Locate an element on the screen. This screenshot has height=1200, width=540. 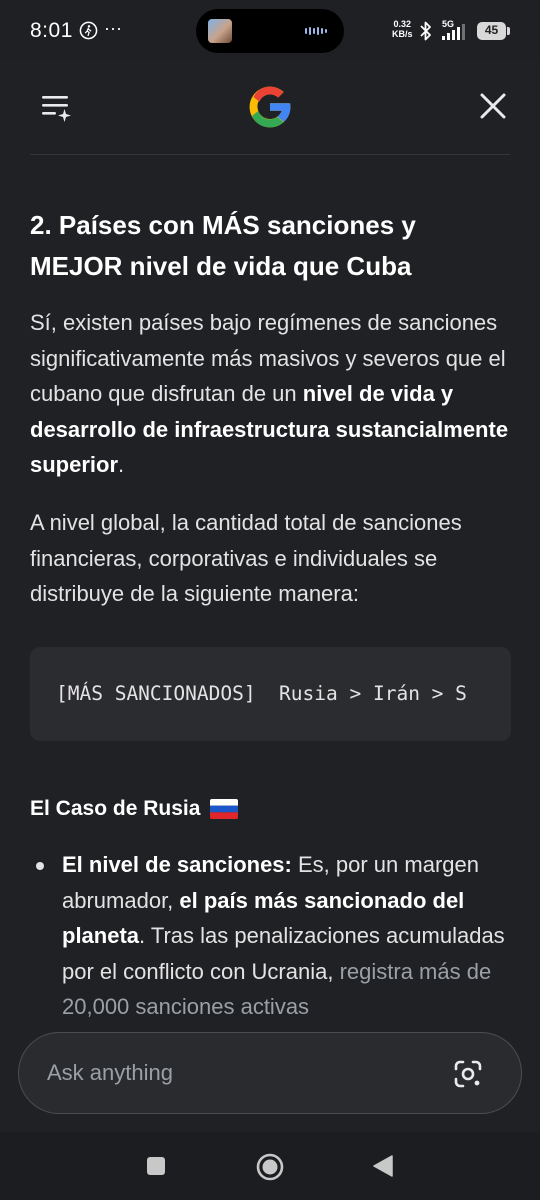
audio-wave-icon is located at coordinates (316, 31).